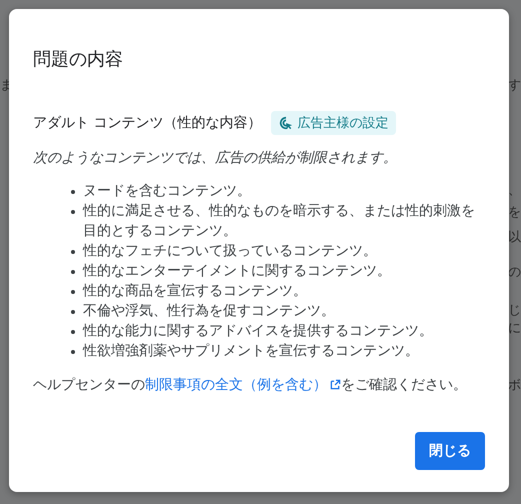 The height and width of the screenshot is (504, 521). What do you see at coordinates (251, 351) in the screenshot?
I see `list-item: 性欲増強剤薬やサプリメントを宣伝するコンテンツ。` at bounding box center [251, 351].